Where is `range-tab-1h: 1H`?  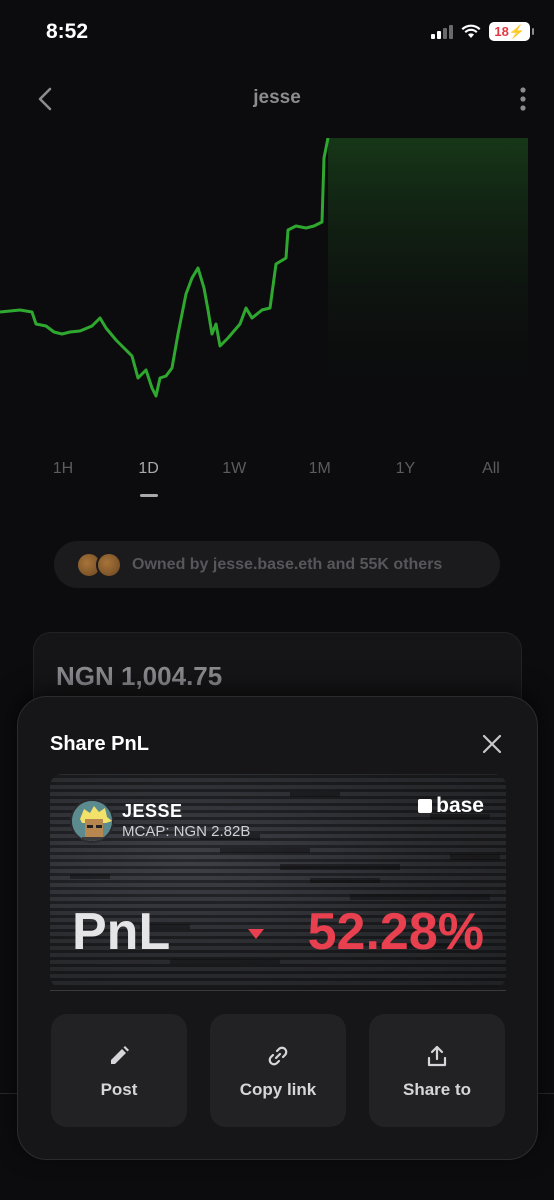
range-tab-1h: 1H is located at coordinates (63, 469).